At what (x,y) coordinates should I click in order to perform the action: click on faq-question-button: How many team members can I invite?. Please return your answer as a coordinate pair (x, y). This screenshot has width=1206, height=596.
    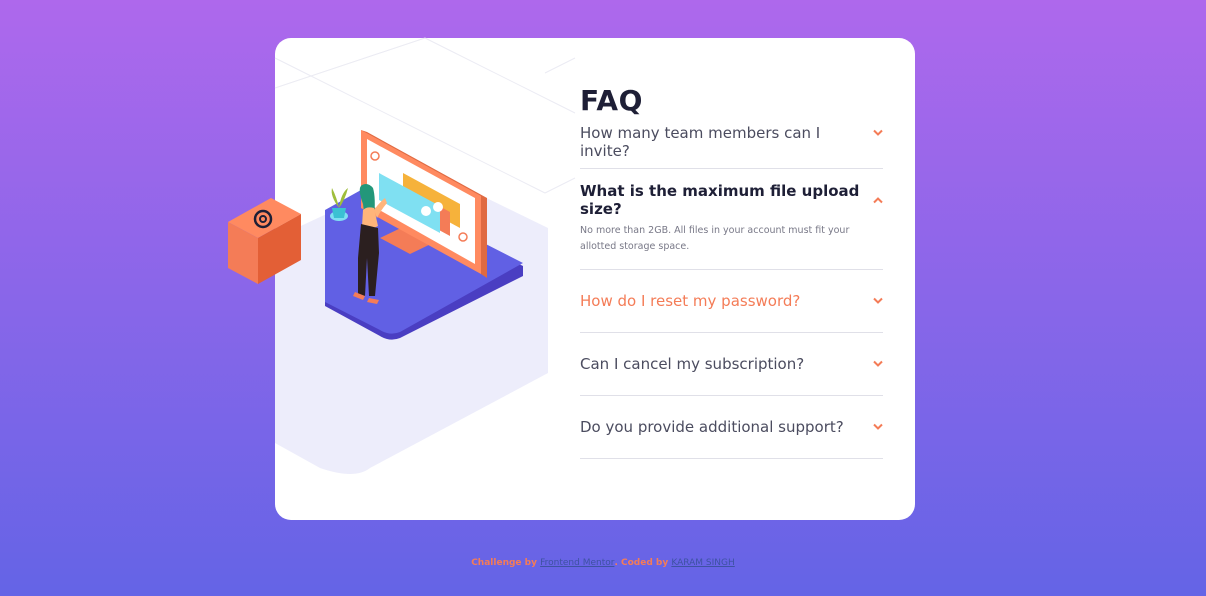
    Looking at the image, I should click on (731, 144).